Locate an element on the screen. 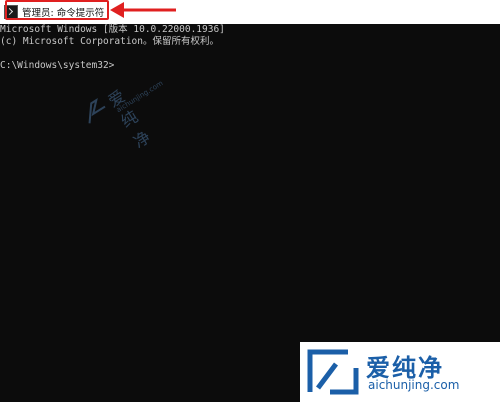  console-prompt: C:\Windows\system32> is located at coordinates (250, 66).